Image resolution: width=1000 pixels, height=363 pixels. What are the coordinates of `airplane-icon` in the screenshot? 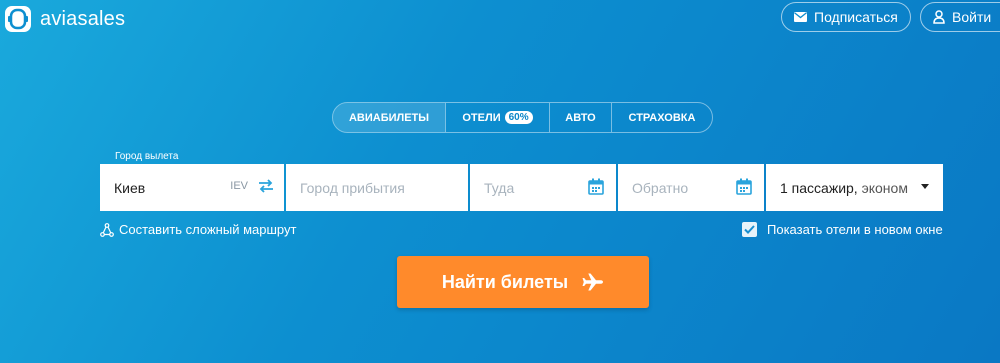 It's located at (593, 282).